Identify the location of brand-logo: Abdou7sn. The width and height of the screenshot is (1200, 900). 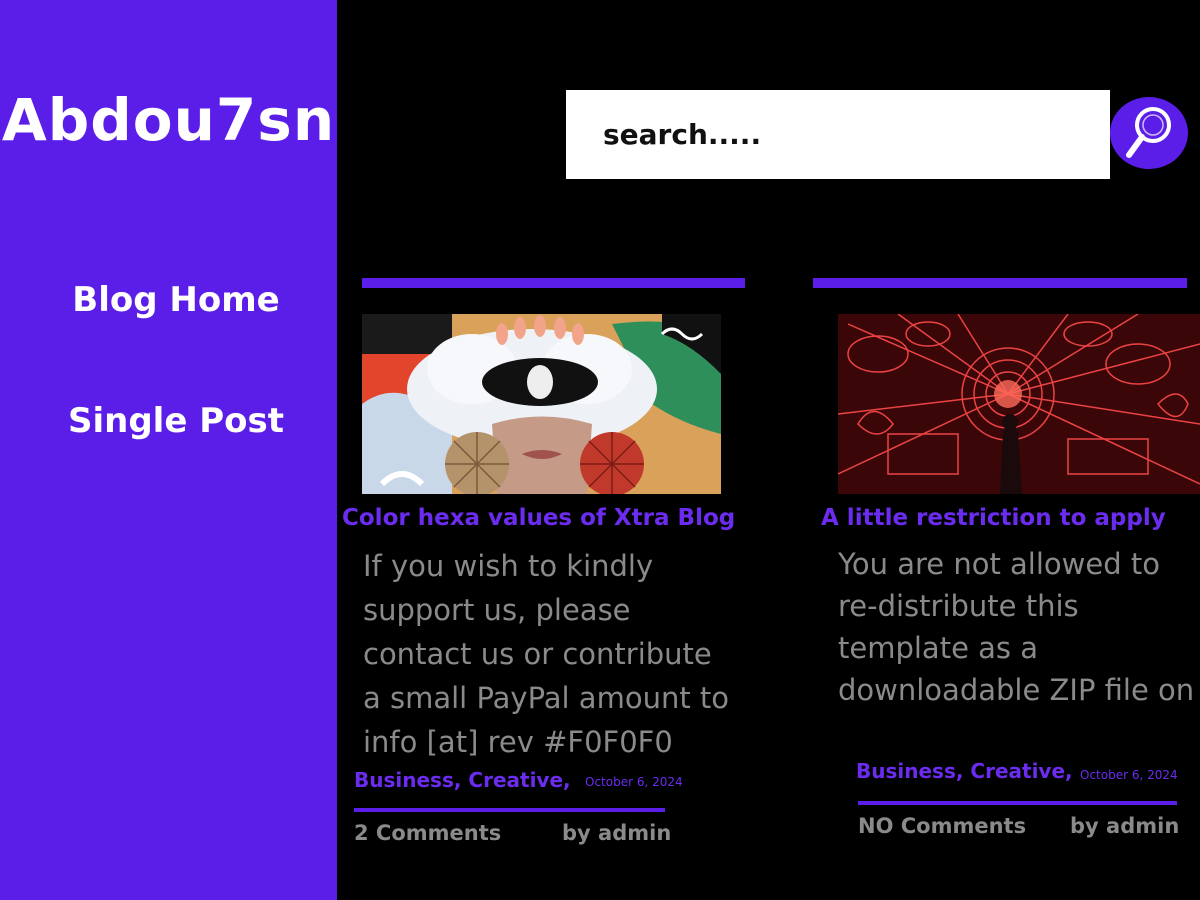
(168, 120).